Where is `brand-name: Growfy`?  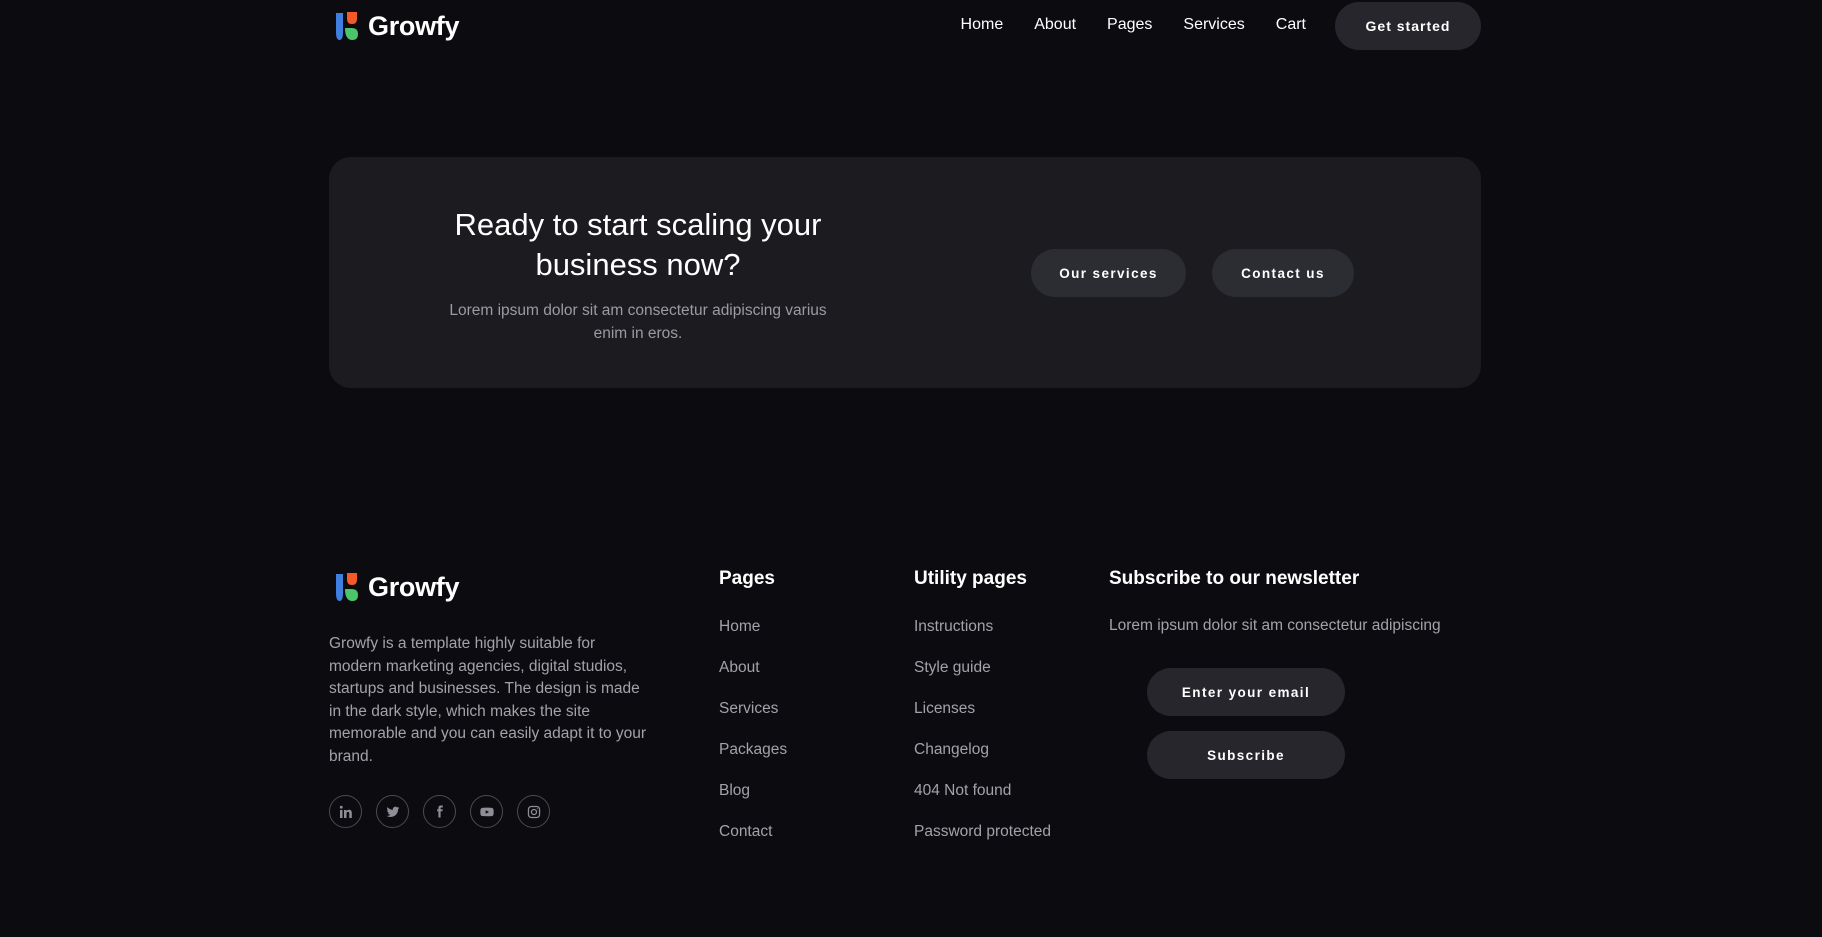 brand-name: Growfy is located at coordinates (414, 25).